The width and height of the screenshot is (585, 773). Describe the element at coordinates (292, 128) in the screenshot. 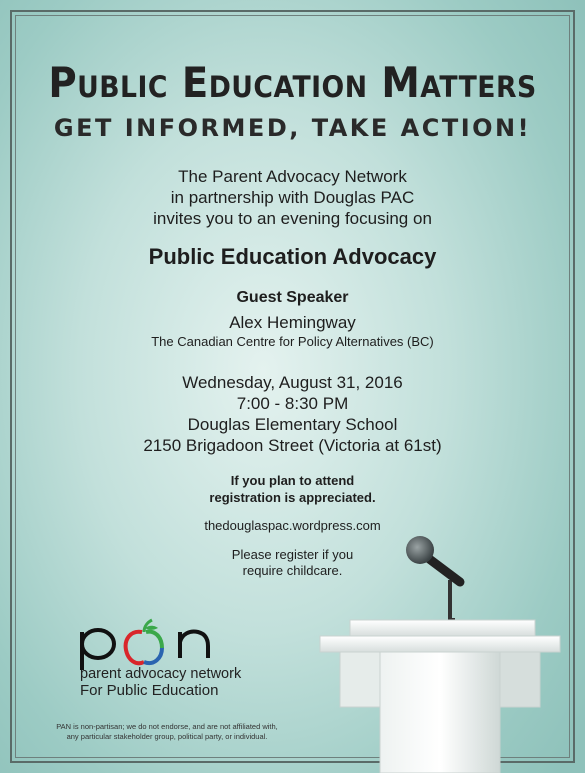

I see `subheadline: GET INFORMED, TAKE ACTION!` at that location.